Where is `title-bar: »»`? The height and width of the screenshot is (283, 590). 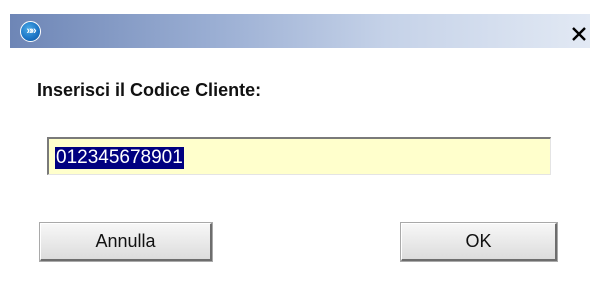
title-bar: »» is located at coordinates (300, 31).